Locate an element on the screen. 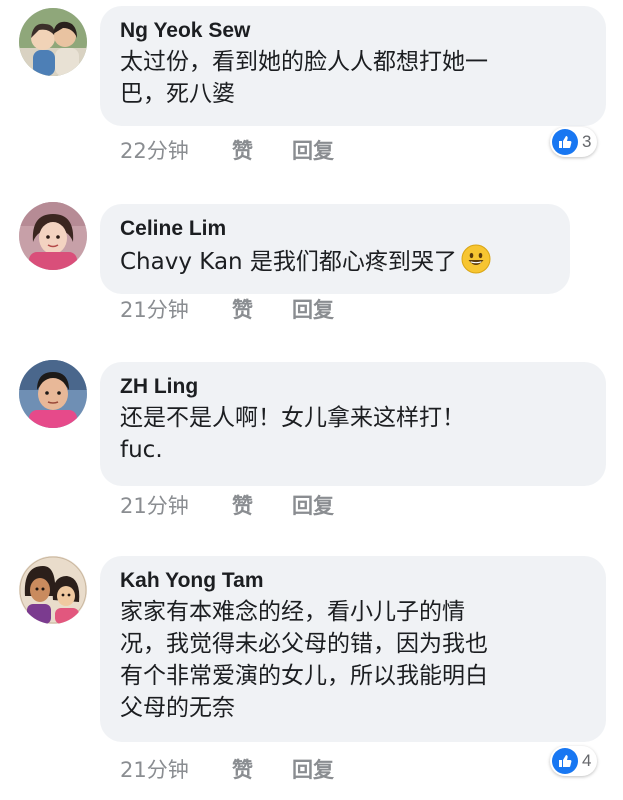 The height and width of the screenshot is (800, 623). comment-text-body: Chavy Kan 是我们都心疼到哭了 is located at coordinates (288, 262).